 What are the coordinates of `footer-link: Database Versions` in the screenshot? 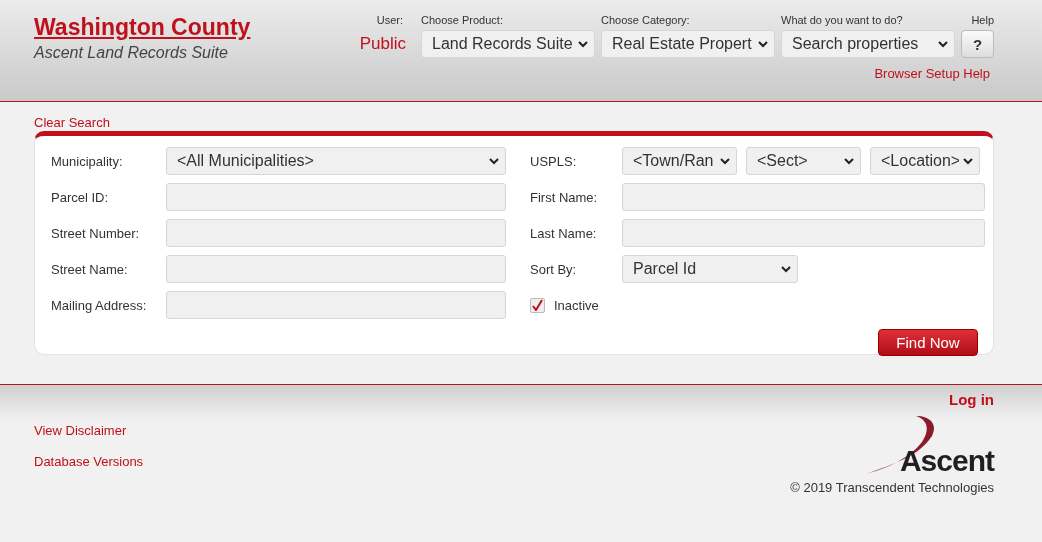 It's located at (89, 461).